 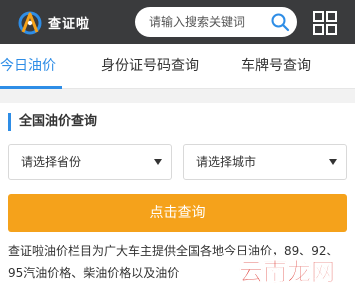 I want to click on query-button: 点击查询, so click(x=177, y=213).